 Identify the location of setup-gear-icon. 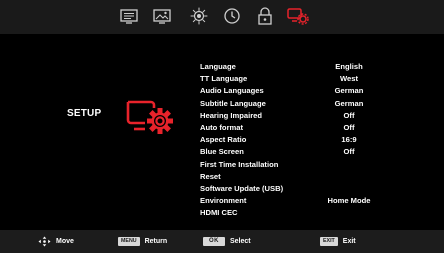
(149, 117).